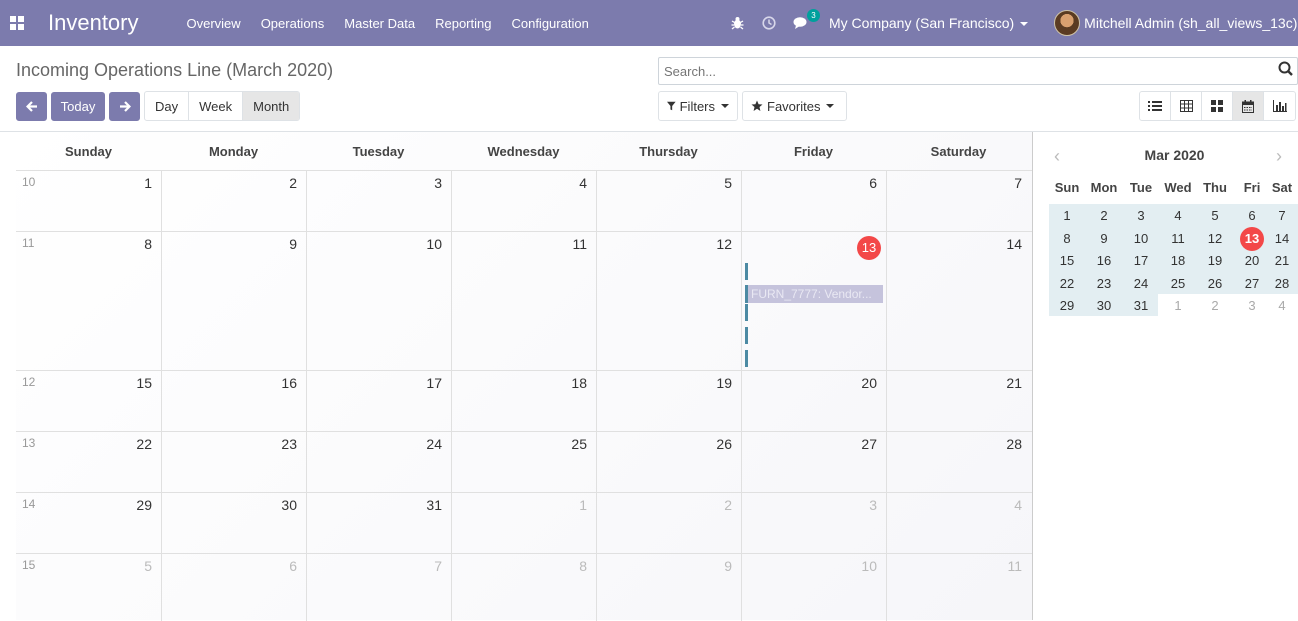 This screenshot has height=621, width=1298. Describe the element at coordinates (214, 23) in the screenshot. I see `menu-overview: Overview` at that location.